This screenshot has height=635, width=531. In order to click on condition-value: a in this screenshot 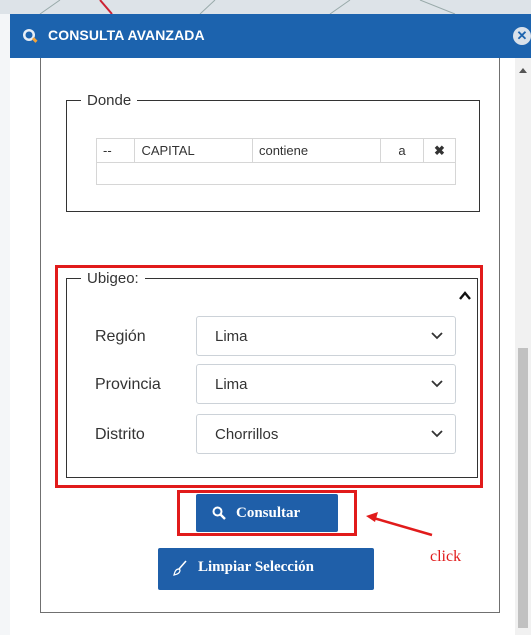, I will do `click(402, 150)`.